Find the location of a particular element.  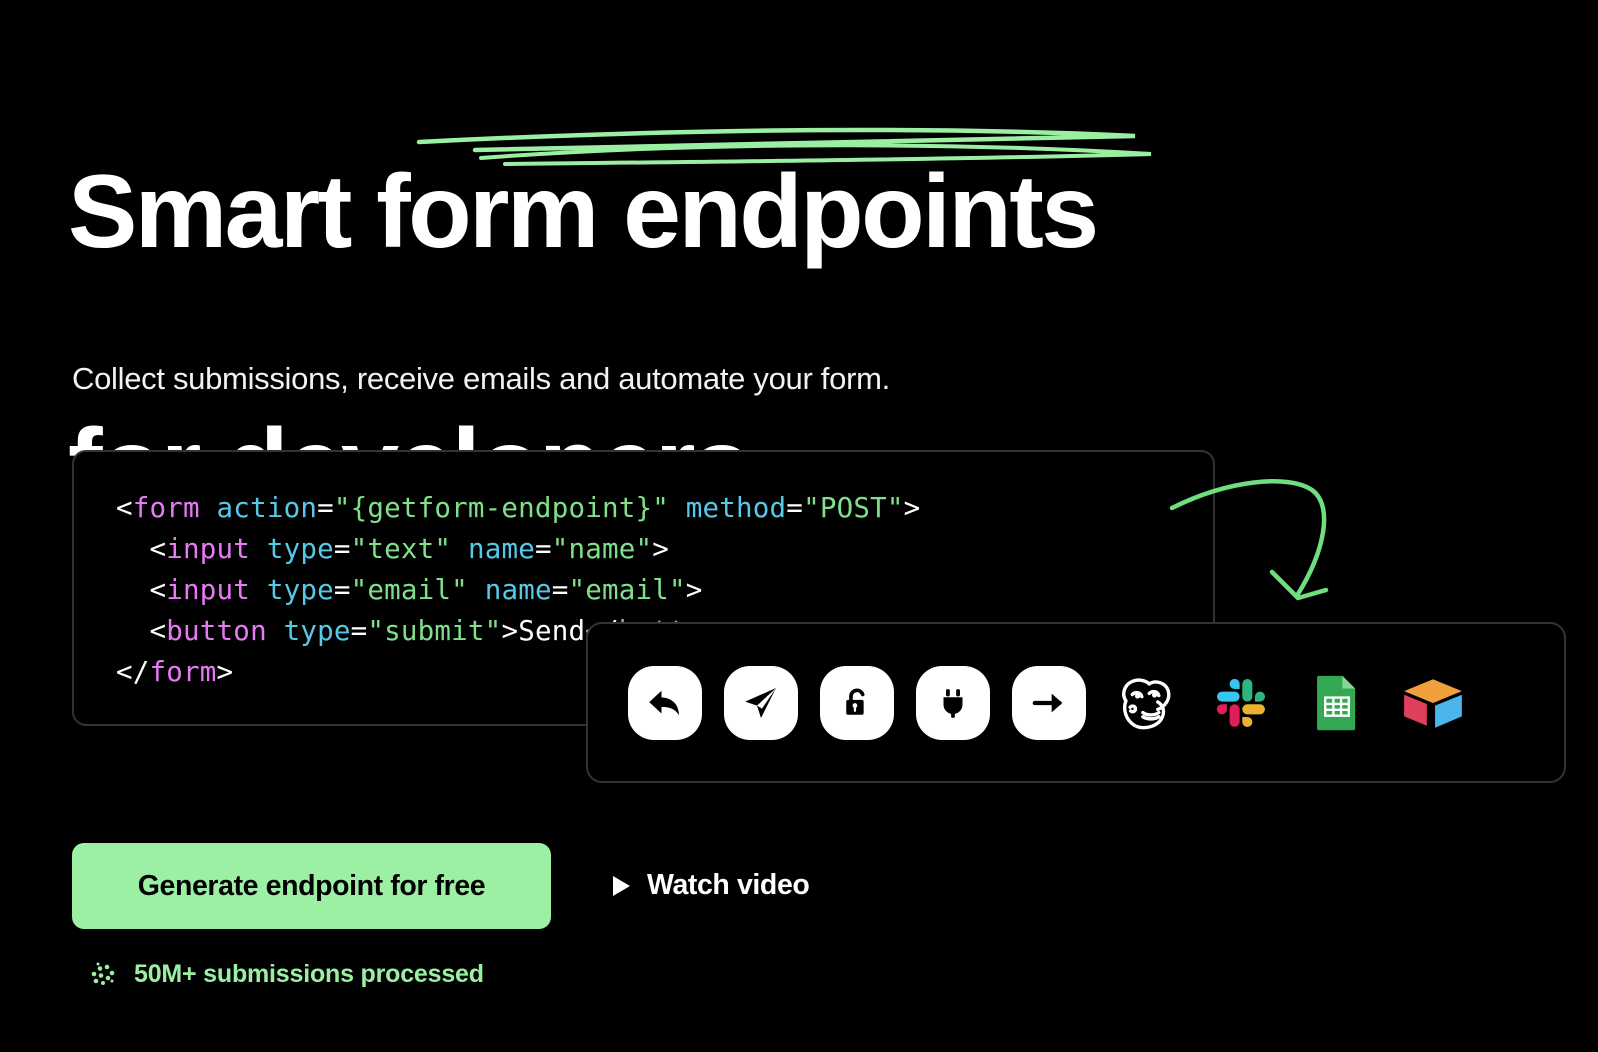

paper-plane-glyph is located at coordinates (760, 702).